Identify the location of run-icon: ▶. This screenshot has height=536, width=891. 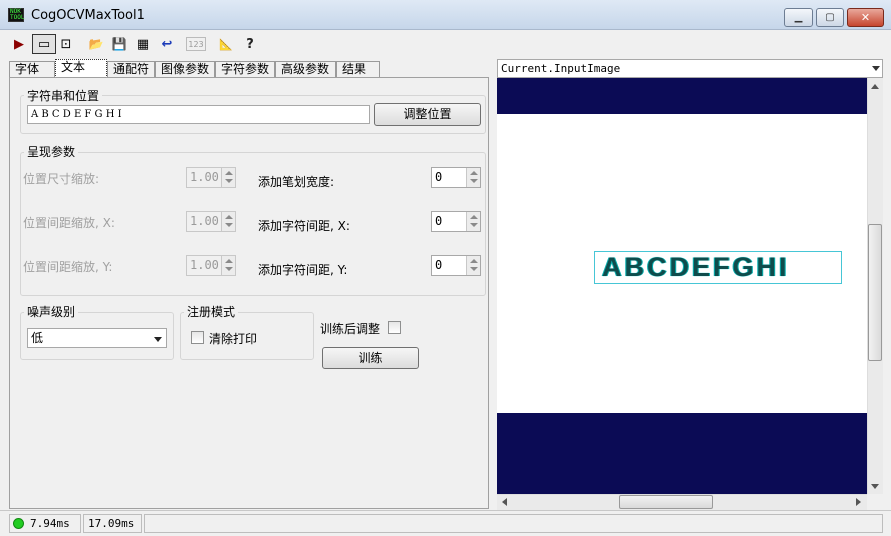
(19, 44).